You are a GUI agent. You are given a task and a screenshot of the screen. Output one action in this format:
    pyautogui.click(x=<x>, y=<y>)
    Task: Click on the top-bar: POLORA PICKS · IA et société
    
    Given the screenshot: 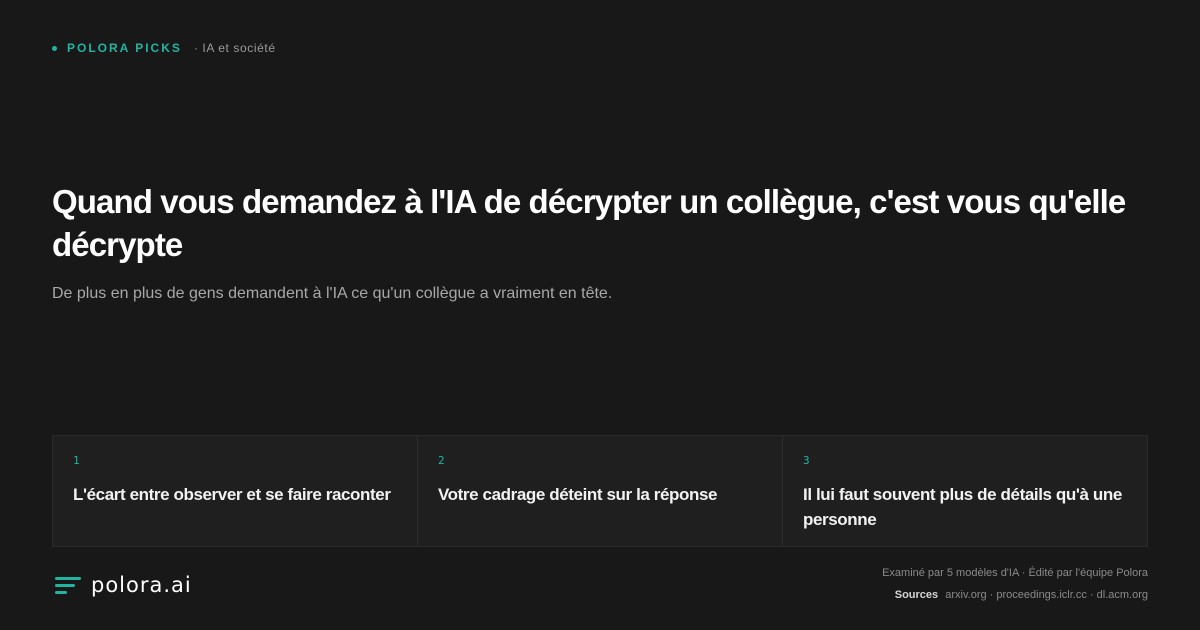 What is the action you would take?
    pyautogui.click(x=164, y=48)
    